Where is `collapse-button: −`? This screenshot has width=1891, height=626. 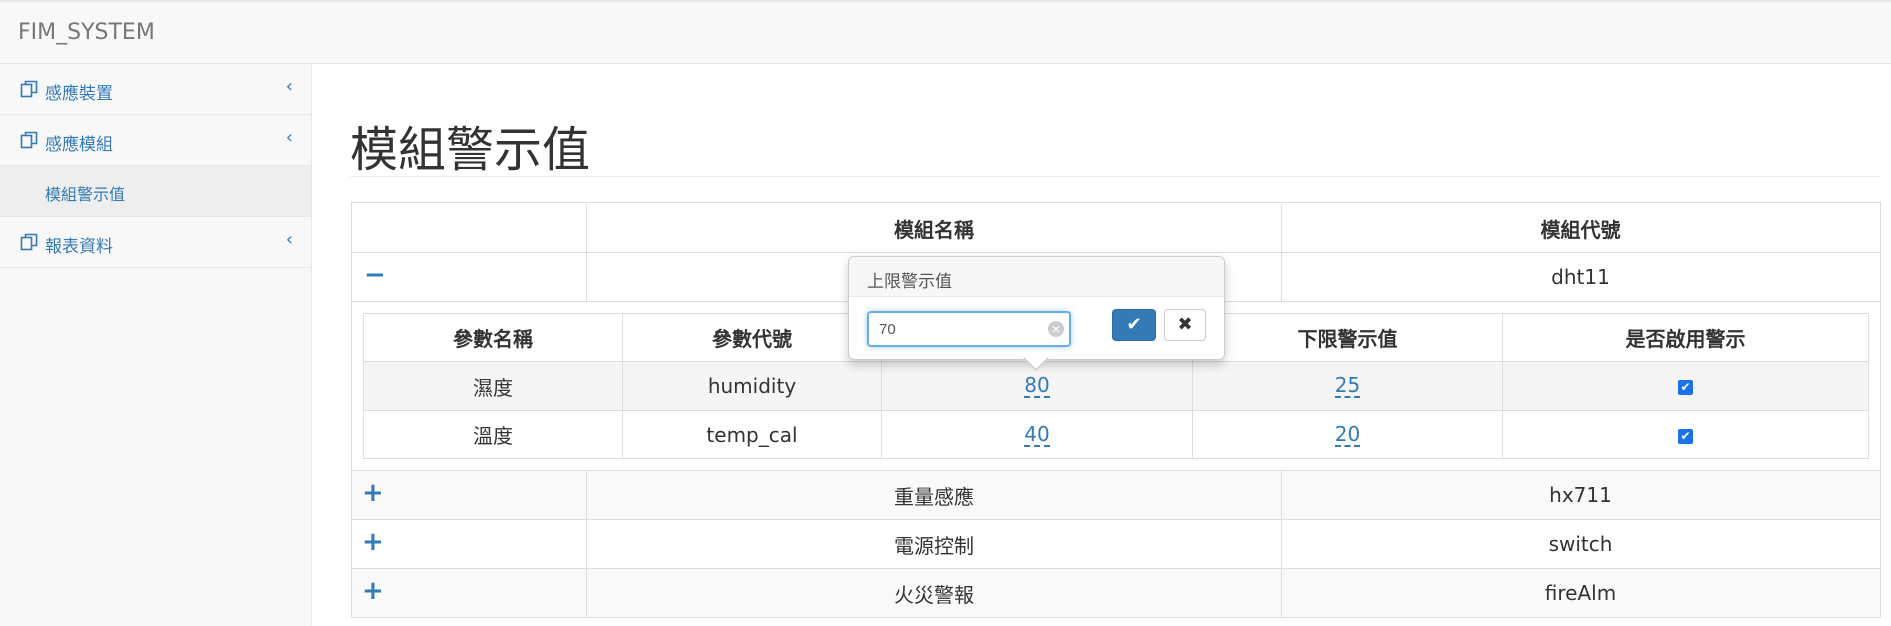 collapse-button: − is located at coordinates (375, 275).